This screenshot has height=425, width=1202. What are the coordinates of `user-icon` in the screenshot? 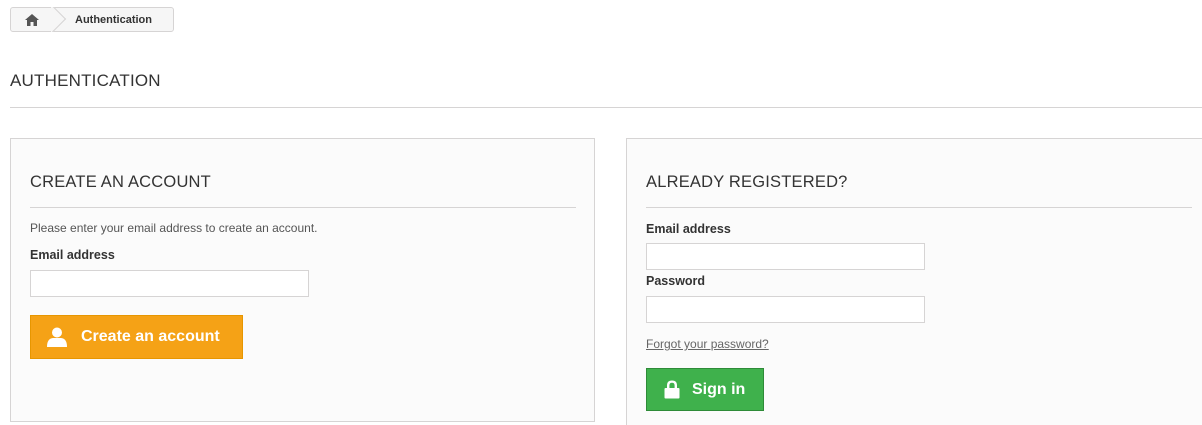 It's located at (57, 337).